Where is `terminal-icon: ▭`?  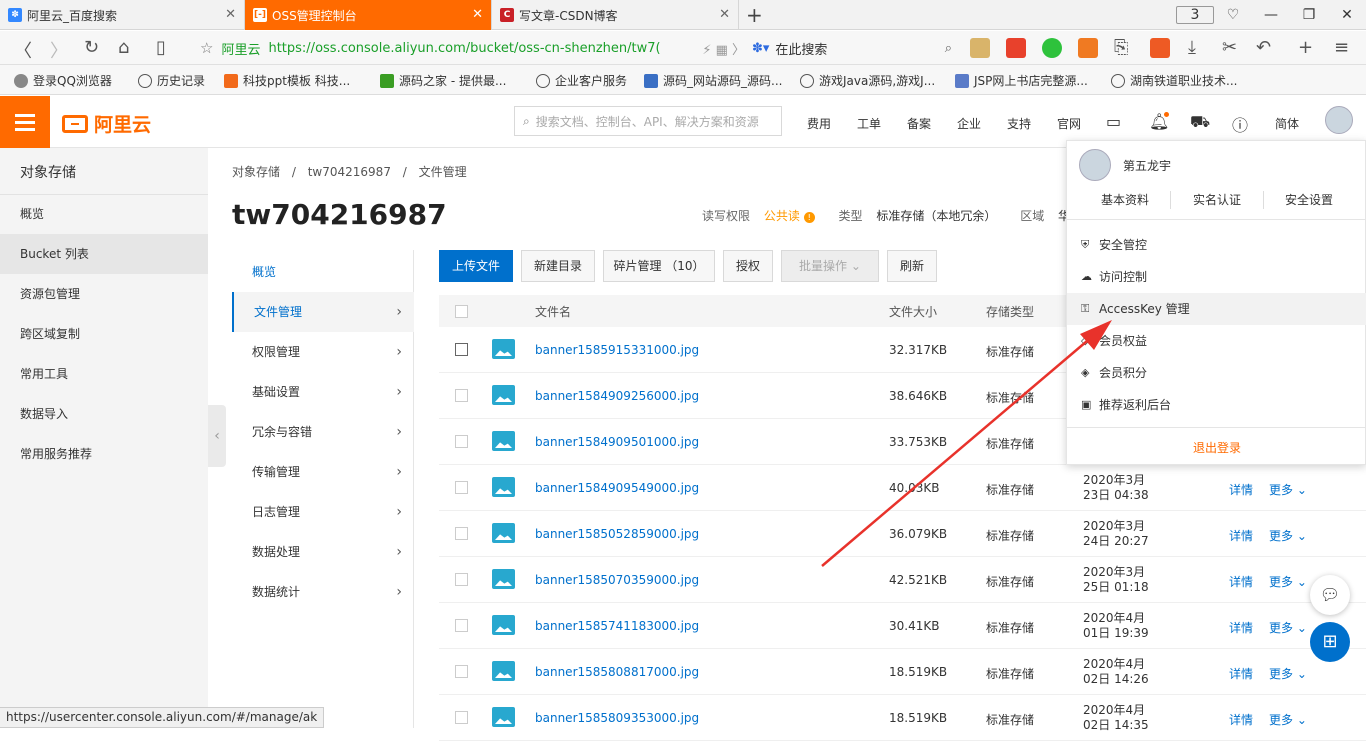 terminal-icon: ▭ is located at coordinates (1113, 121).